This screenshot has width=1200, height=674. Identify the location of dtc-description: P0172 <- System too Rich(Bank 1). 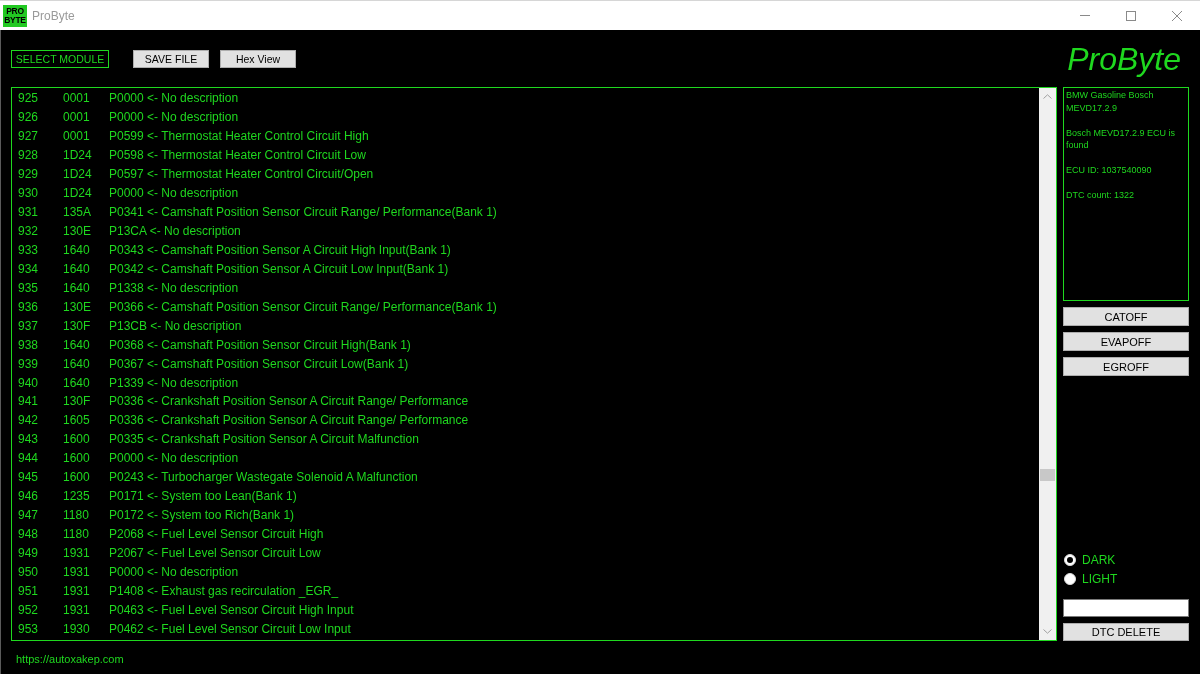
(202, 515).